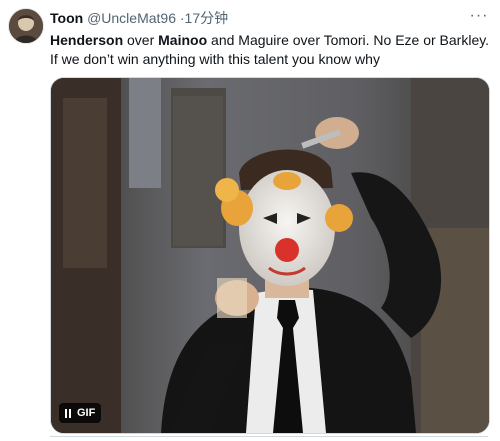 The height and width of the screenshot is (441, 500). I want to click on more-options-icon: ···, so click(479, 16).